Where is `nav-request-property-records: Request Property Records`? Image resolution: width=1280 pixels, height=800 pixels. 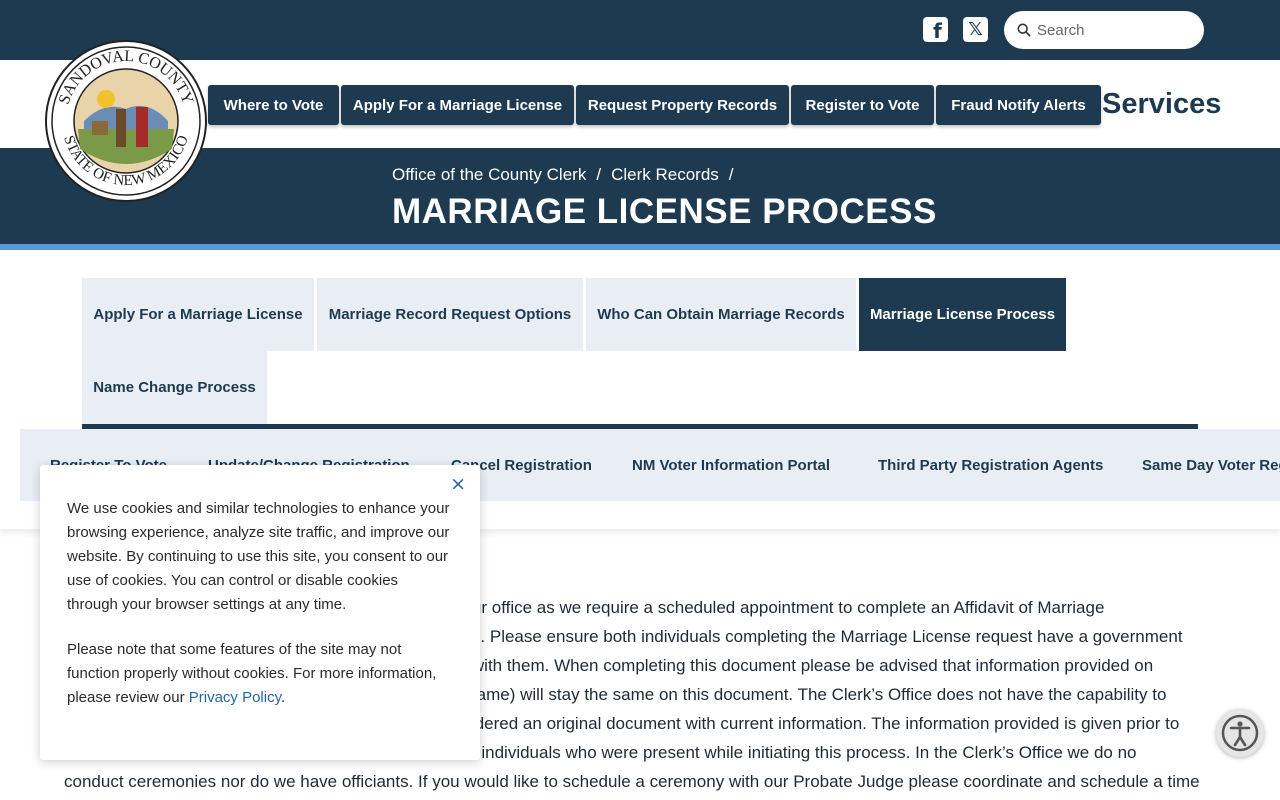 nav-request-property-records: Request Property Records is located at coordinates (682, 105).